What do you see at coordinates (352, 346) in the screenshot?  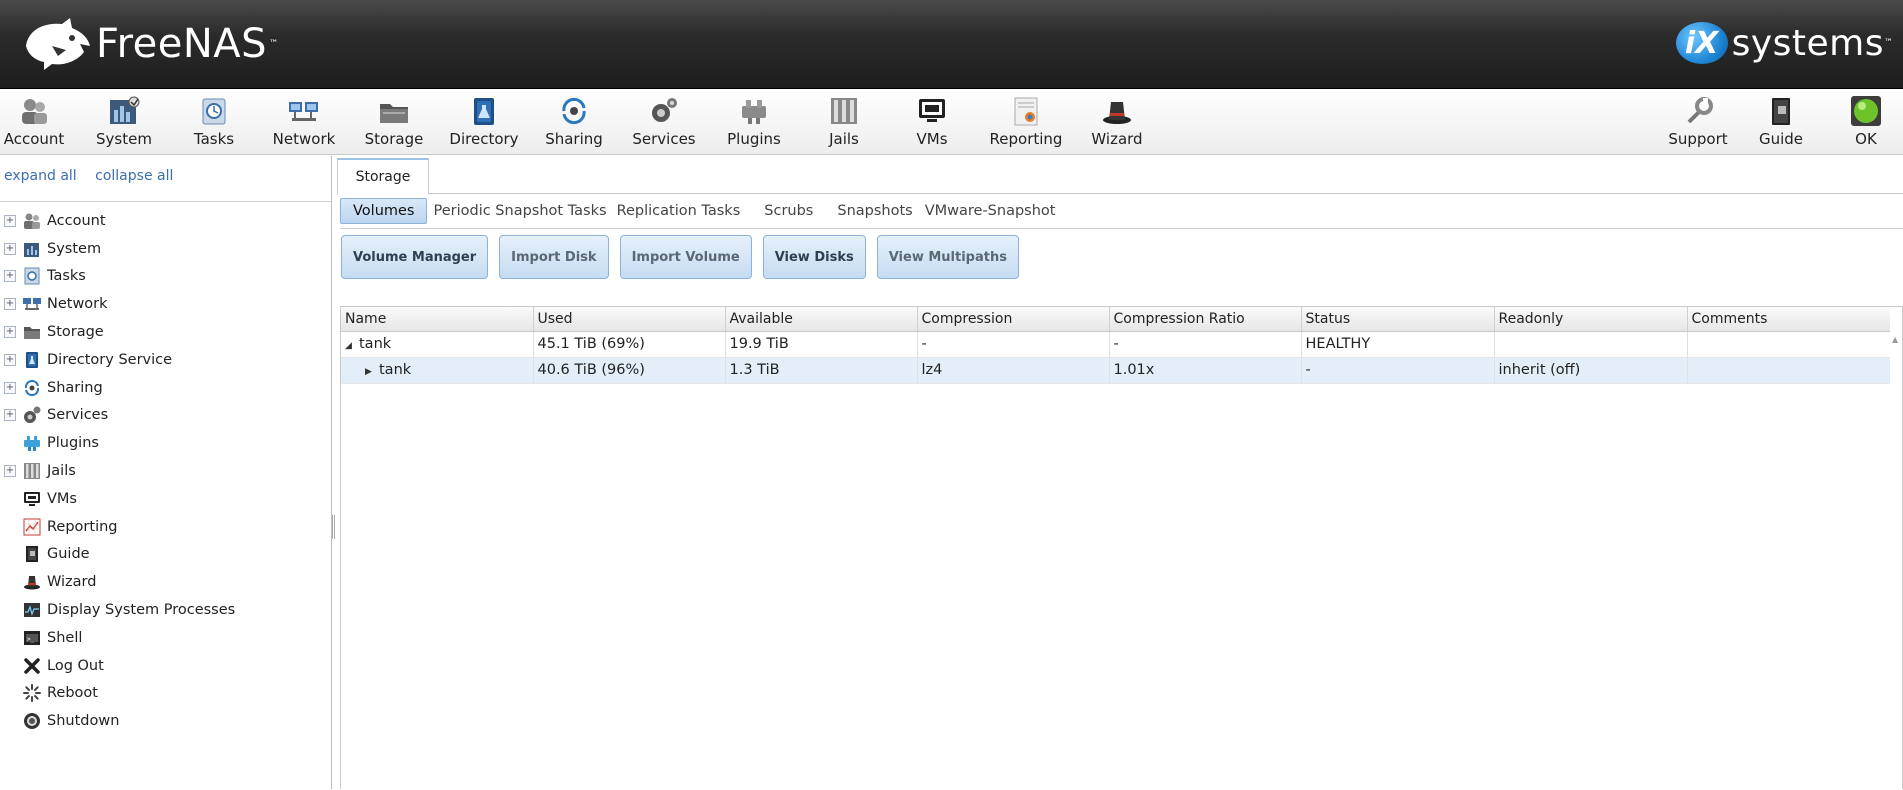 I see `collapse-triangle-icon: ◢` at bounding box center [352, 346].